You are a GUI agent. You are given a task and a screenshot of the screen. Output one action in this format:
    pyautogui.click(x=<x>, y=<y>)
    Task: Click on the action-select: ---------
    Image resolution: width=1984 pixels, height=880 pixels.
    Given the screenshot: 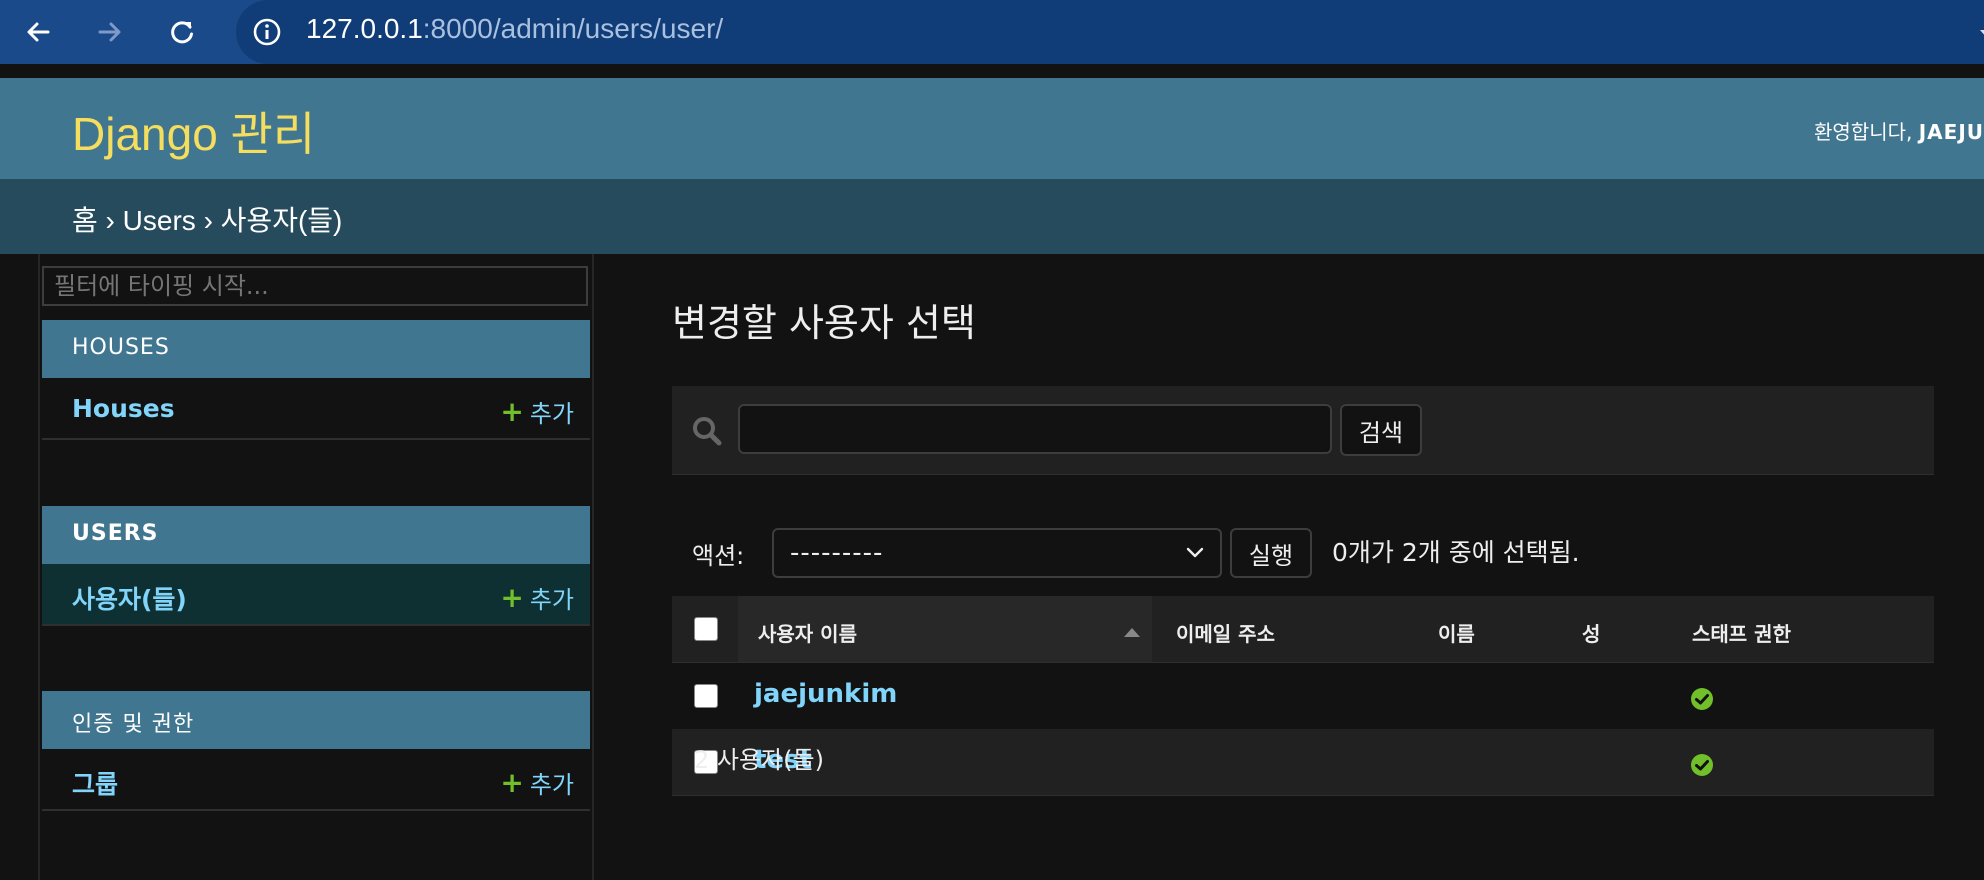 What is the action you would take?
    pyautogui.click(x=997, y=553)
    